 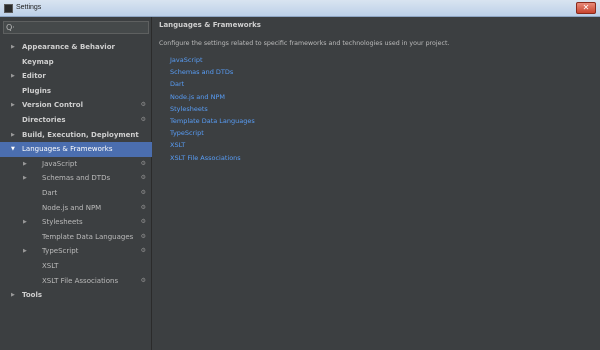 What do you see at coordinates (68, 47) in the screenshot?
I see `tree-item-label: Appearance & Behavior` at bounding box center [68, 47].